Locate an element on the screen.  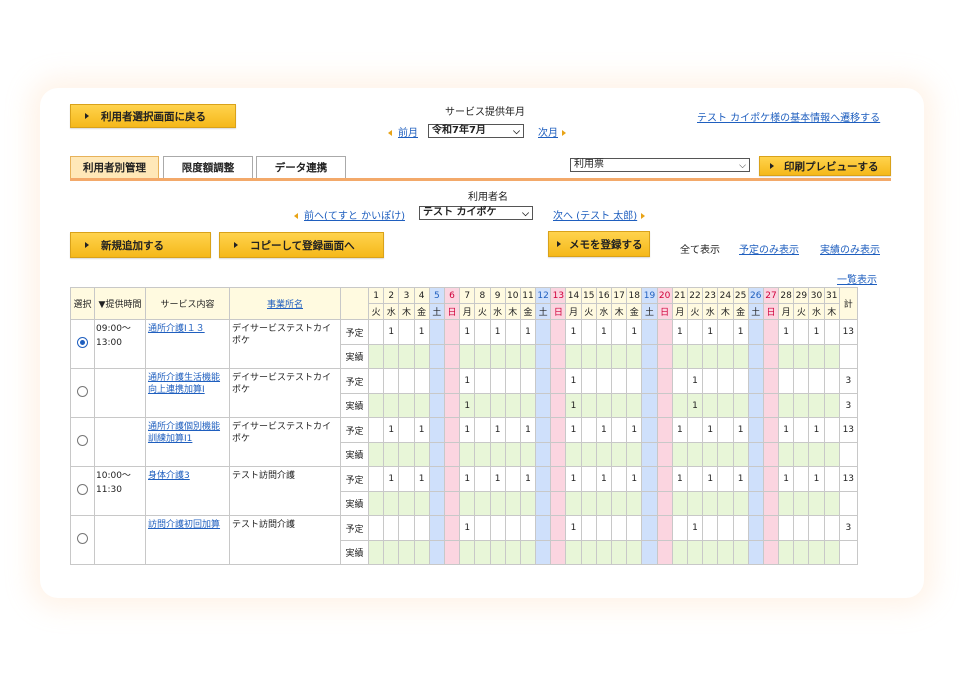
show-actual-only-link: 実績のみ表示 is located at coordinates (850, 248).